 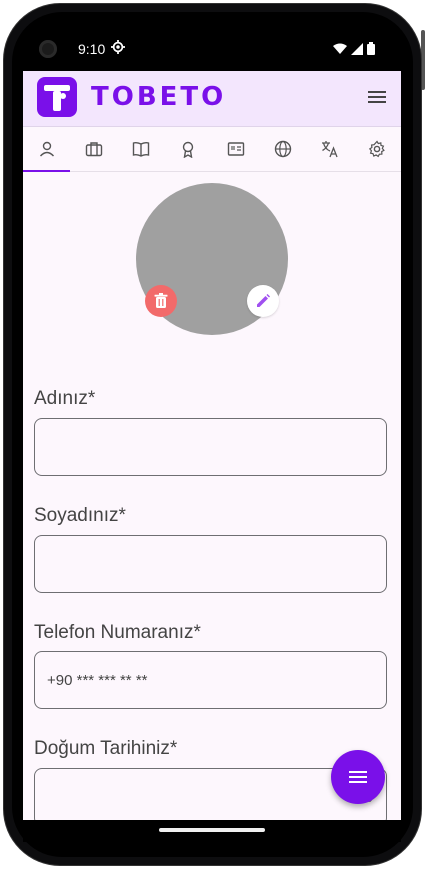 I want to click on tab-languages, so click(x=330, y=149).